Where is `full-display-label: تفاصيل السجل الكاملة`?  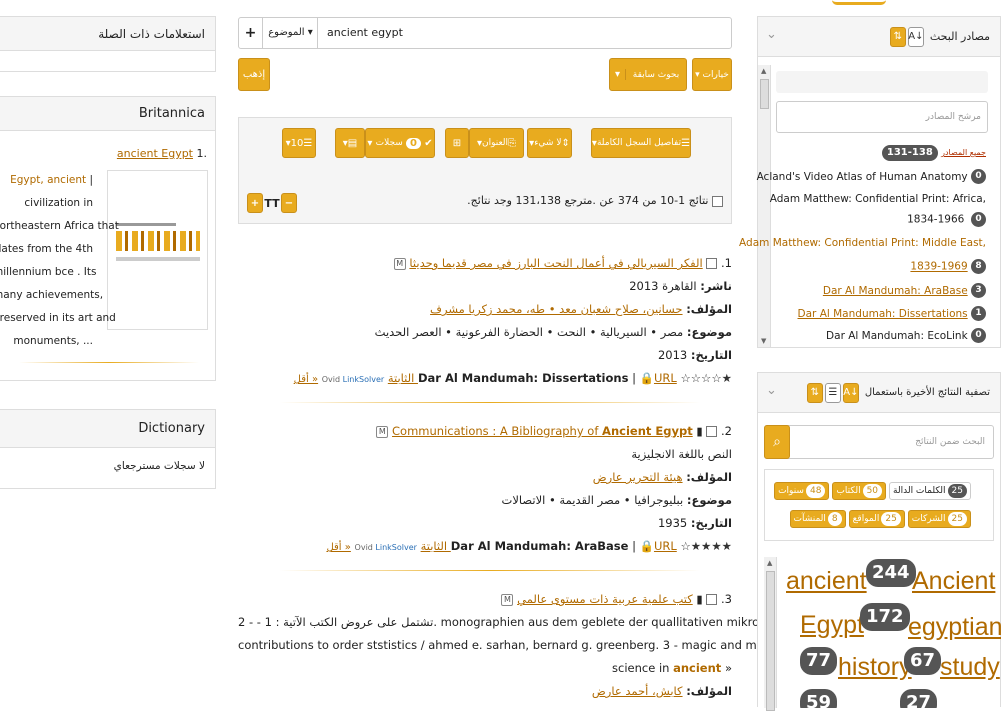 full-display-label: تفاصيل السجل الكاملة is located at coordinates (639, 143).